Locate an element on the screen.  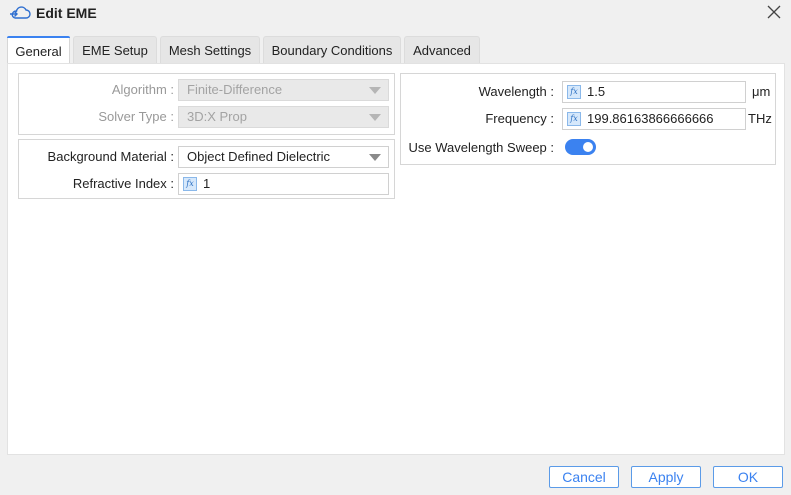
tab-advanced: Advanced is located at coordinates (442, 49).